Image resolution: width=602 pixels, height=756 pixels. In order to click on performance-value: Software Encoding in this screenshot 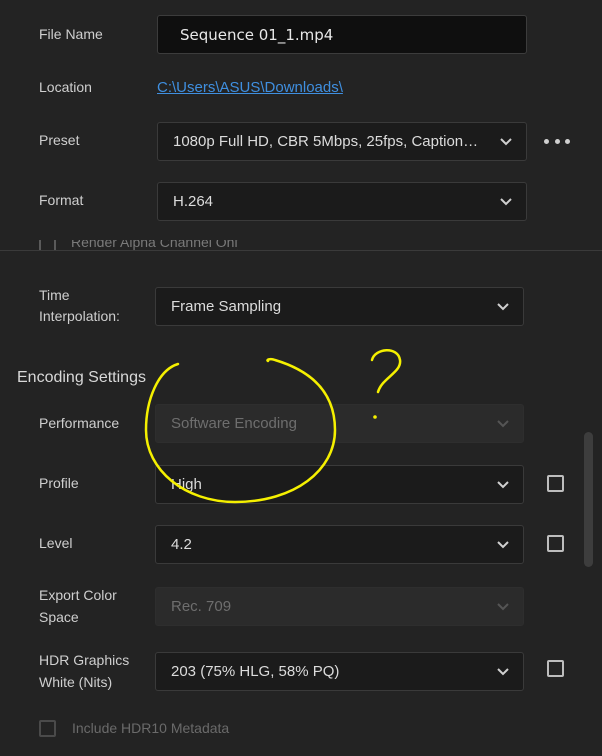, I will do `click(234, 423)`.